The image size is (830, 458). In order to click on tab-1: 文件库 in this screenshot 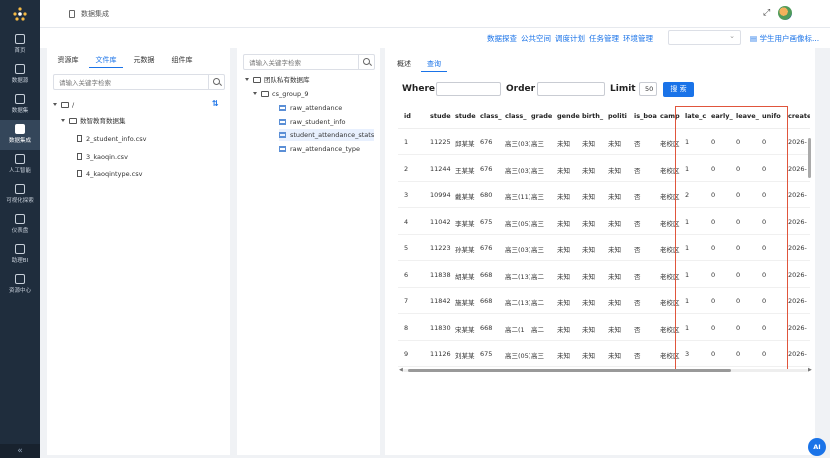, I will do `click(106, 60)`.